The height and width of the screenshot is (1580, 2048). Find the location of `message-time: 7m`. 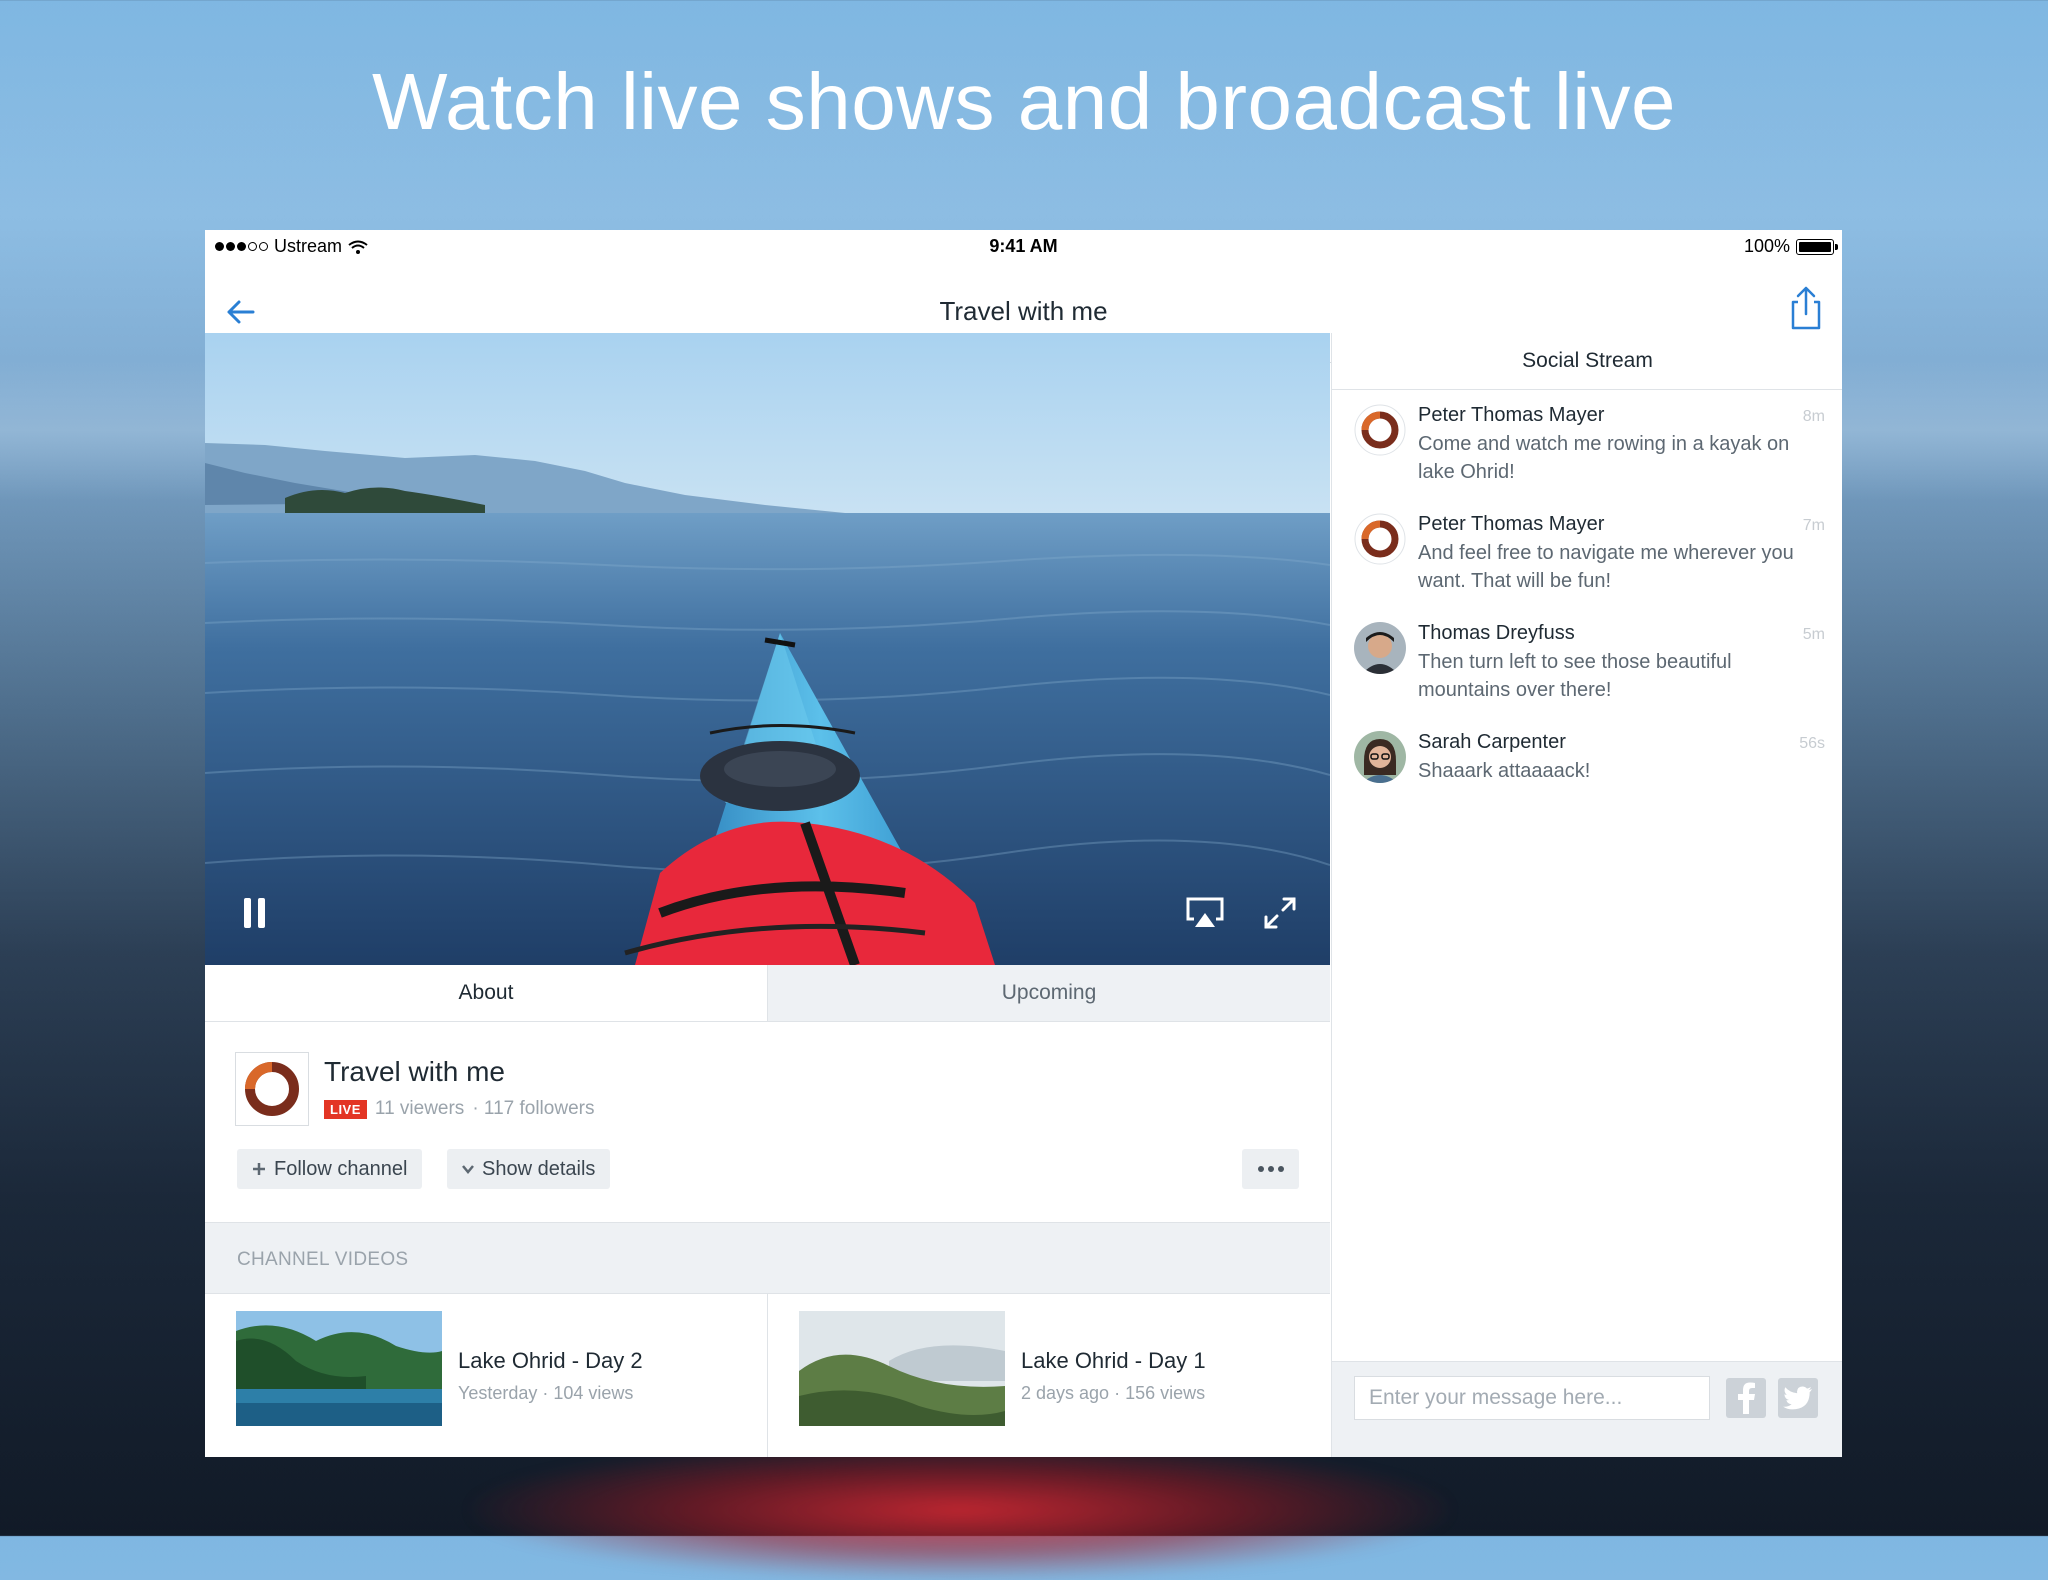

message-time: 7m is located at coordinates (1813, 525).